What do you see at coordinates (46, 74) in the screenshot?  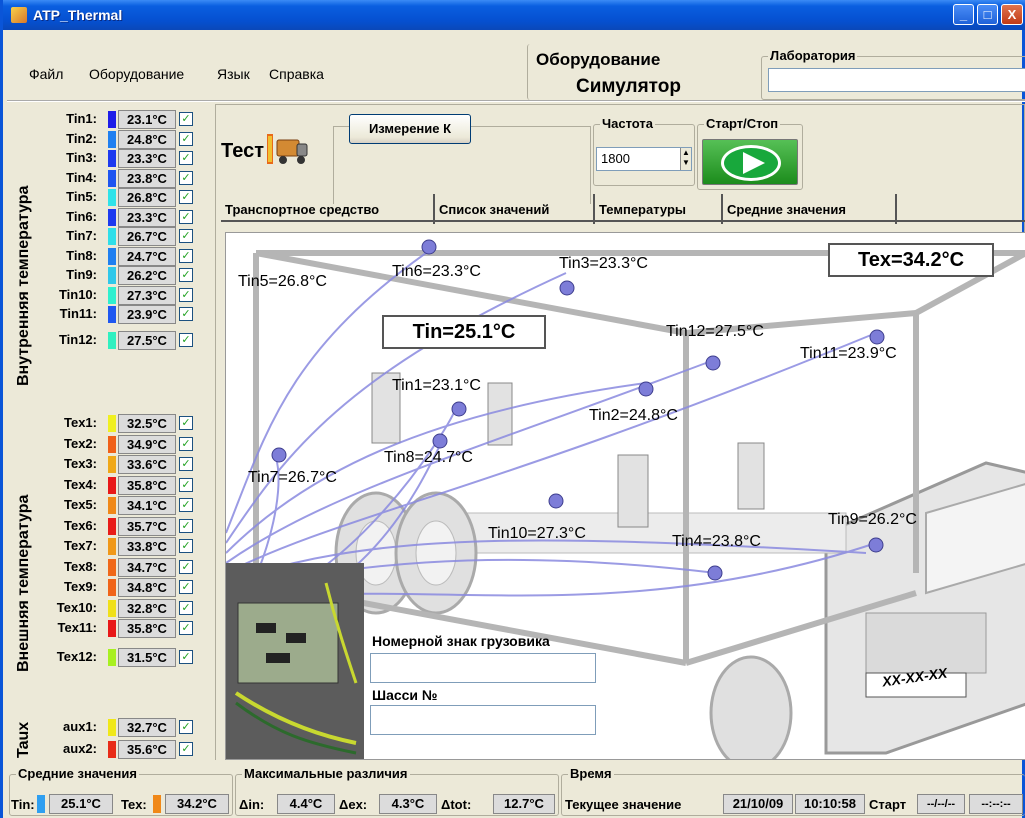 I see `menu-file: Файл` at bounding box center [46, 74].